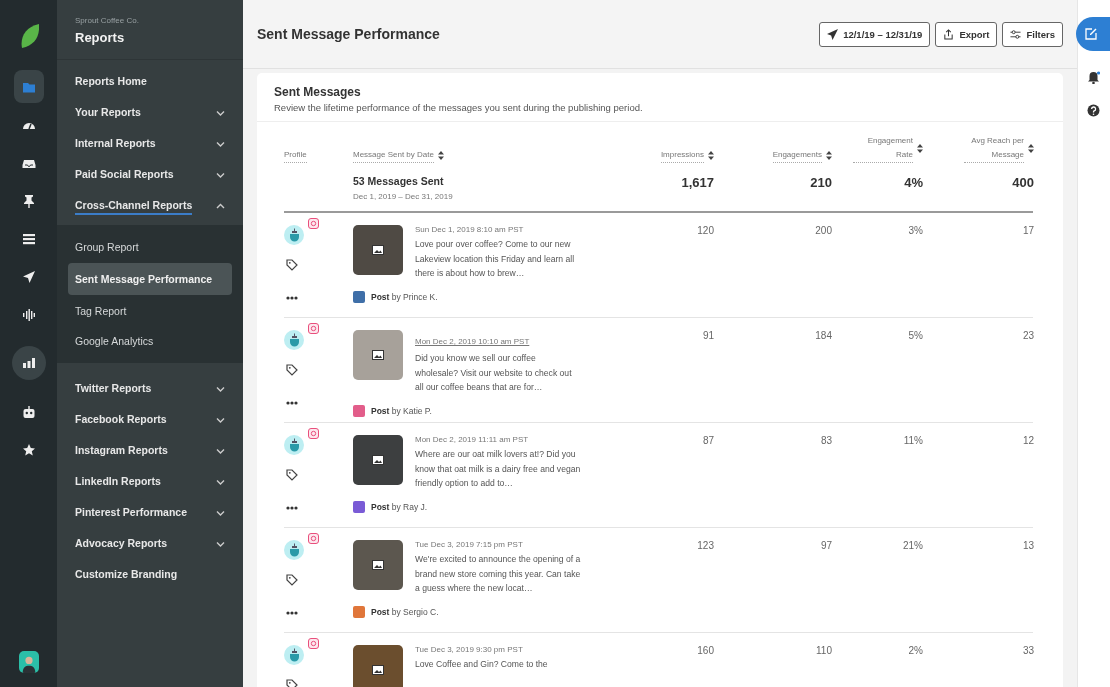 This screenshot has height=687, width=1110. I want to click on nav-subitem: Group Report, so click(150, 247).